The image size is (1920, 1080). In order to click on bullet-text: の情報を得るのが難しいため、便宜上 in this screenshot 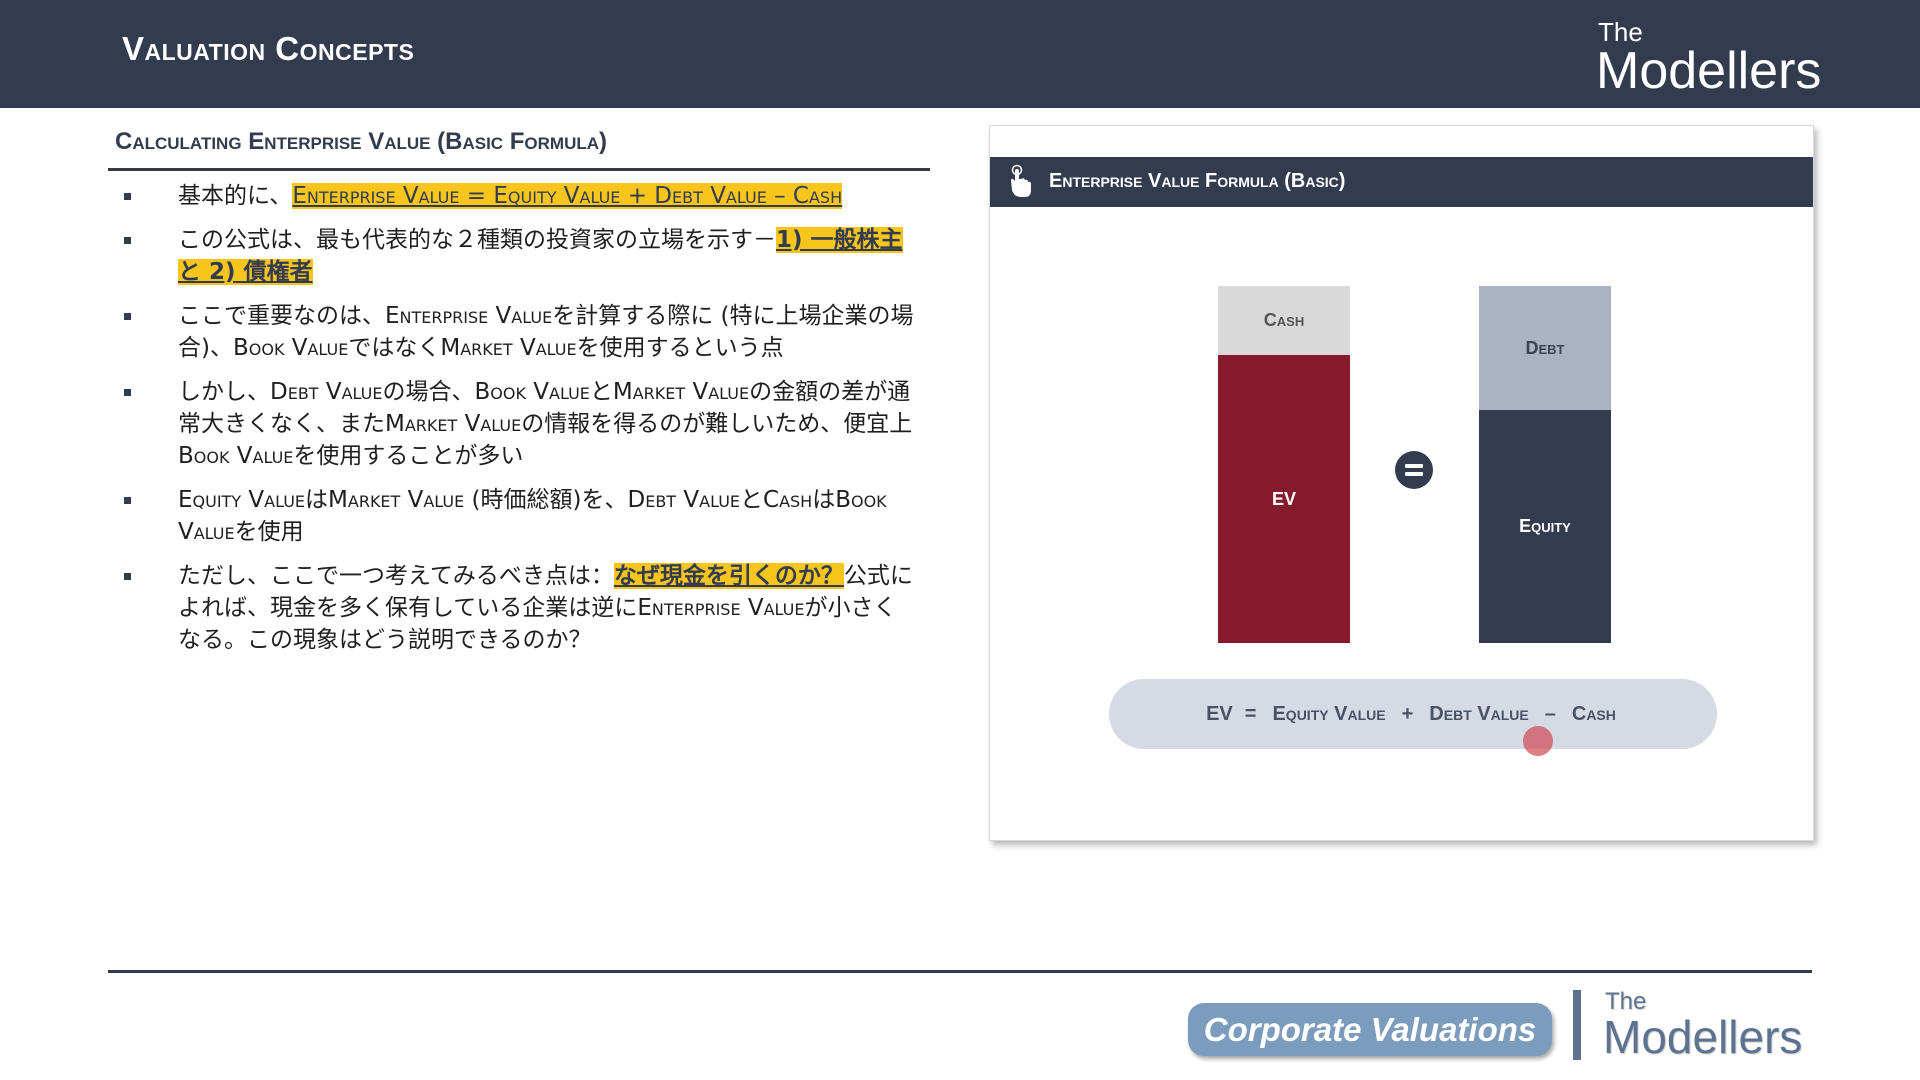, I will do `click(717, 424)`.